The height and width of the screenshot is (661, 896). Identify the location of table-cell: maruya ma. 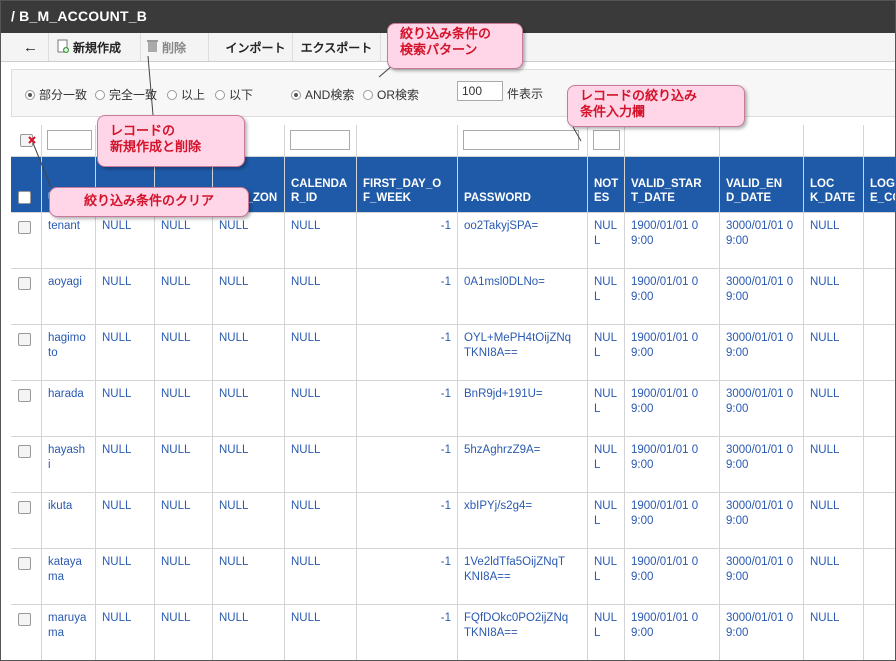
(69, 632).